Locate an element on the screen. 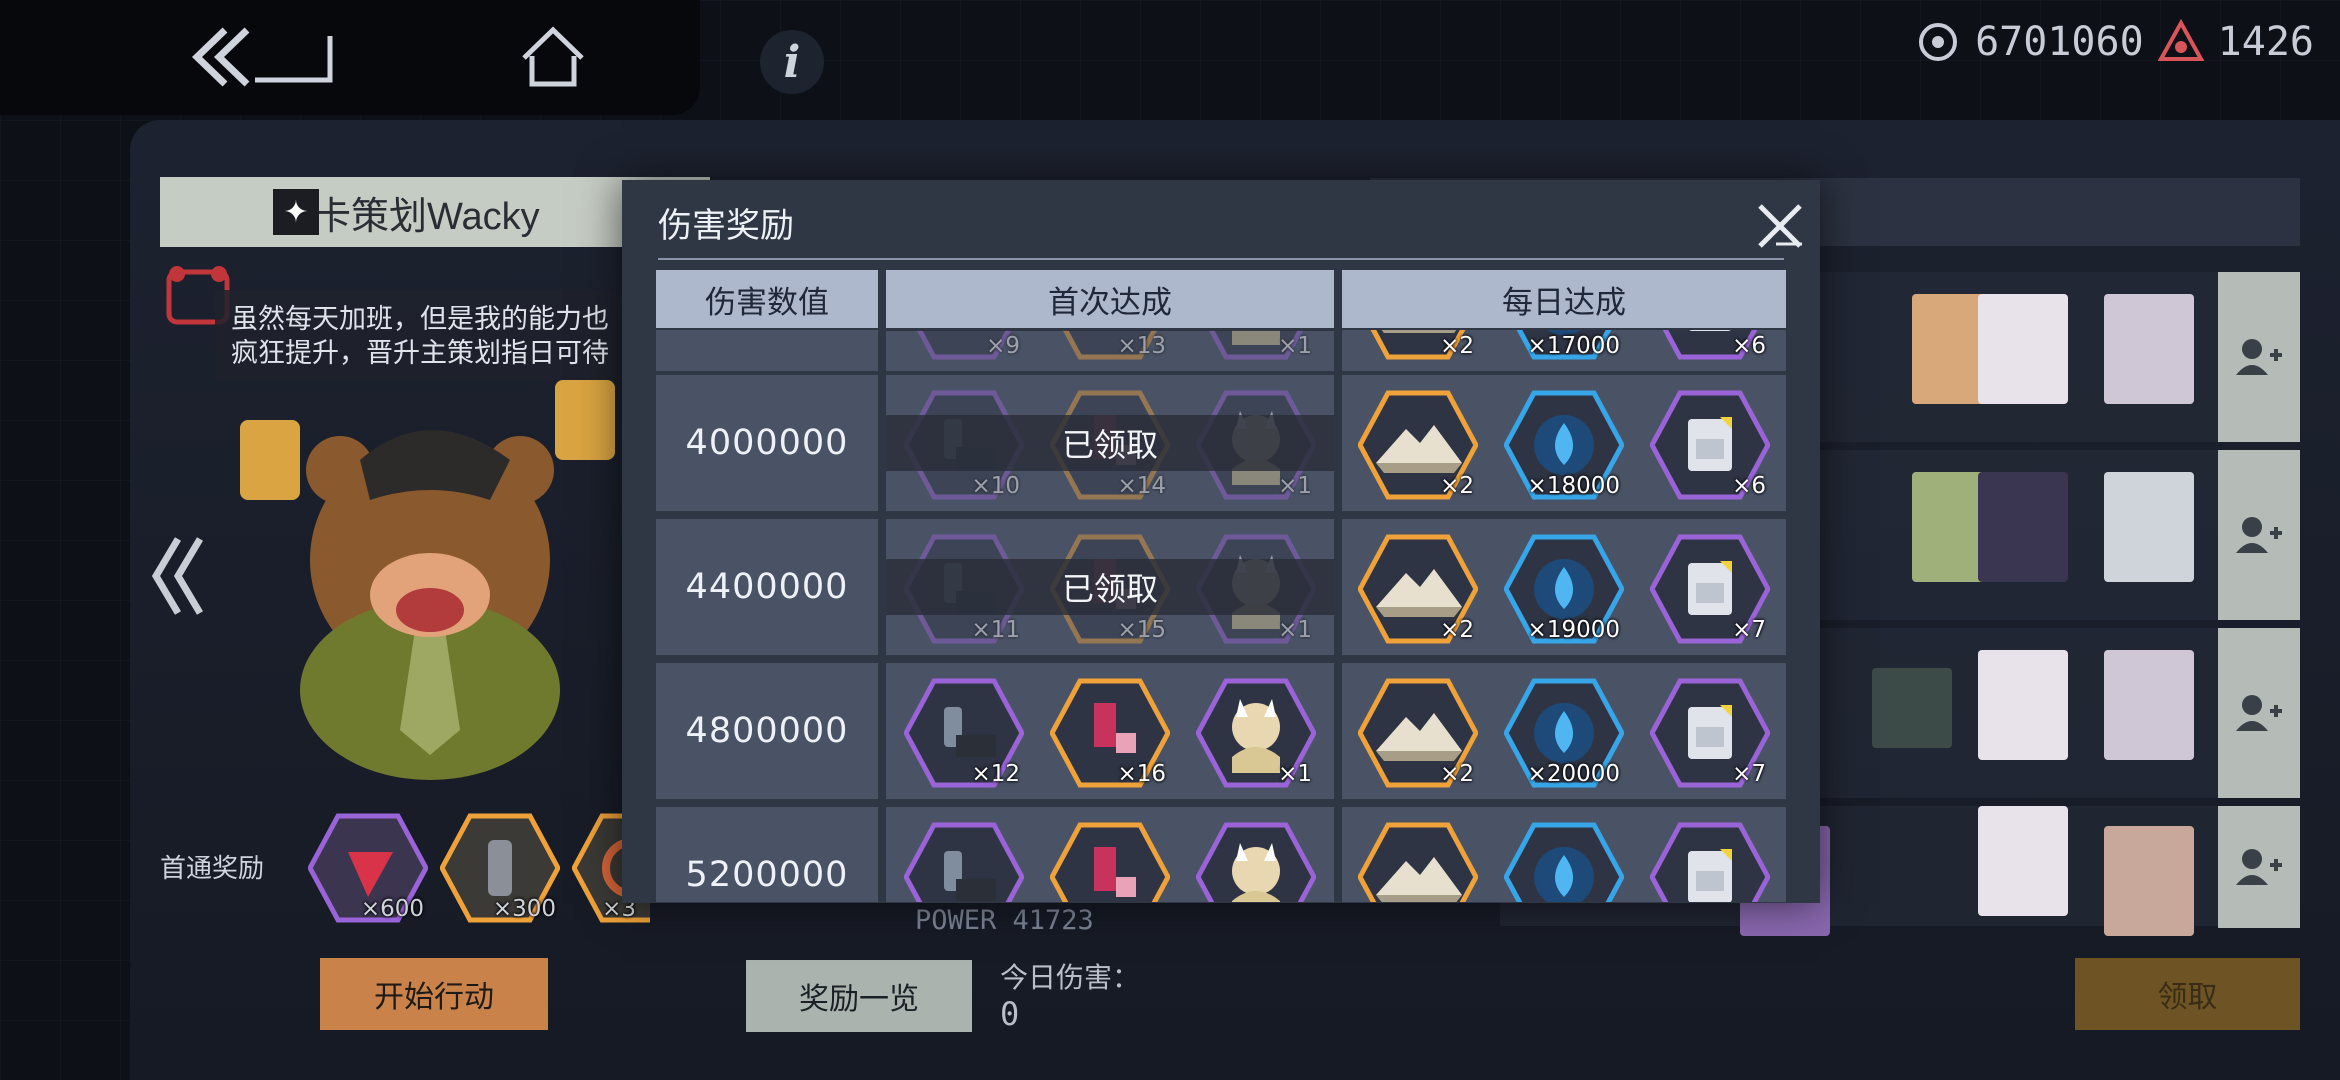 Image resolution: width=2340 pixels, height=1080 pixels. modal-title: 伤害奖励 is located at coordinates (726, 226).